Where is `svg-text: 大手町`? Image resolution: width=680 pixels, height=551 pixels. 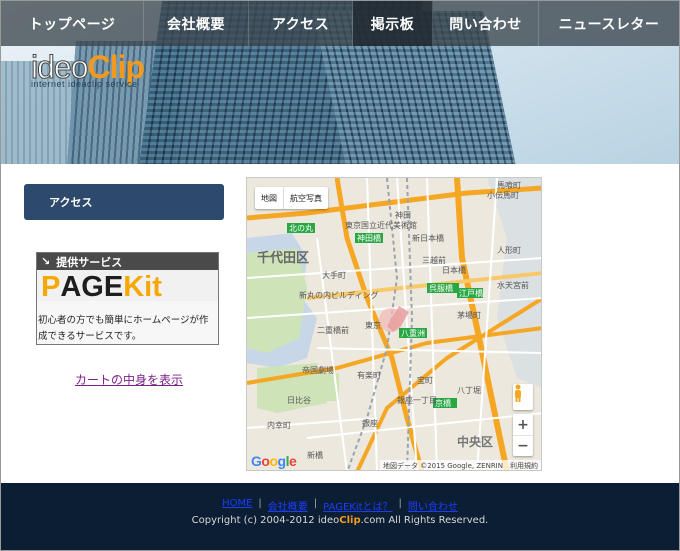 svg-text: 大手町 is located at coordinates (334, 275).